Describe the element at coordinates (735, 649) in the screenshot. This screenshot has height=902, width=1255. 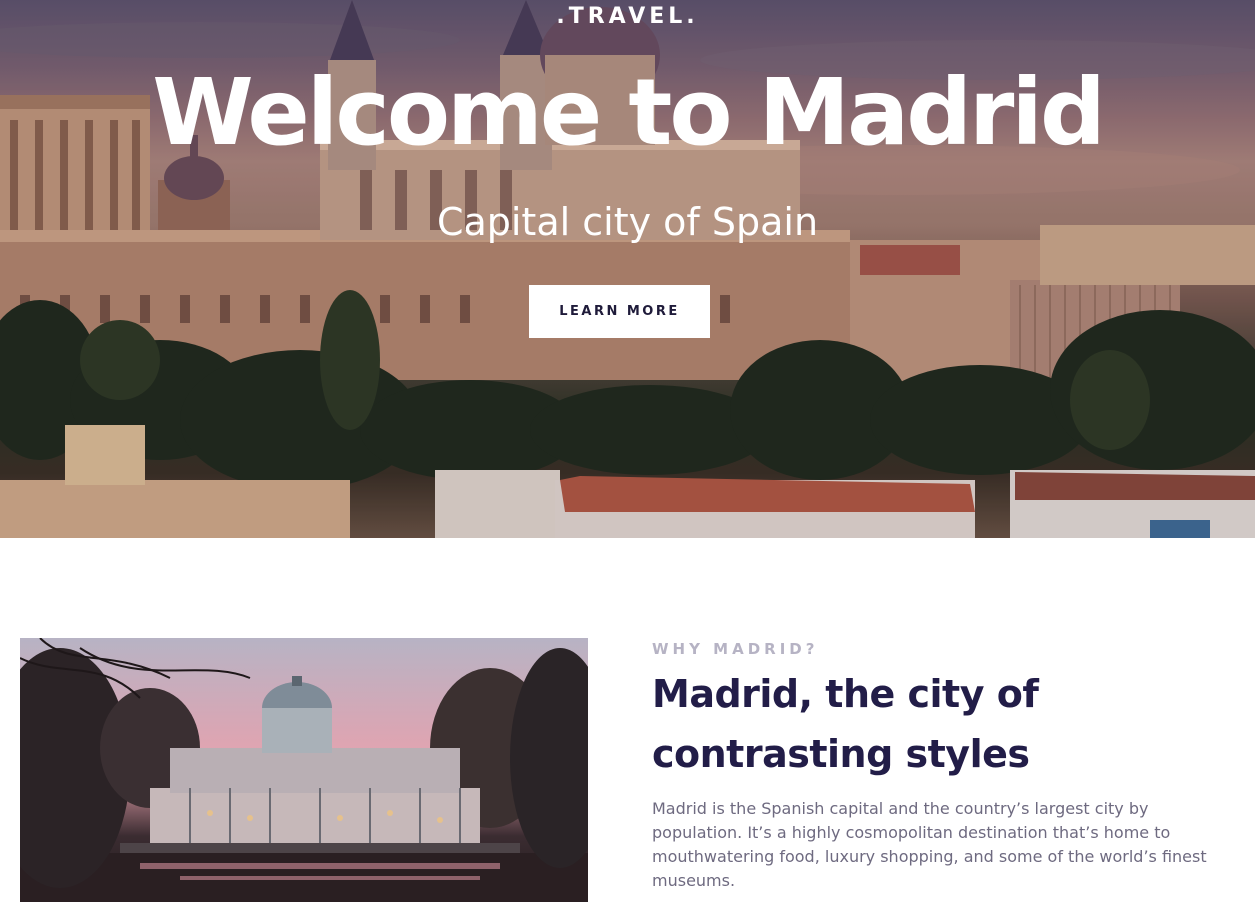
I see `section-eyebrow: WHY MADRID?` at that location.